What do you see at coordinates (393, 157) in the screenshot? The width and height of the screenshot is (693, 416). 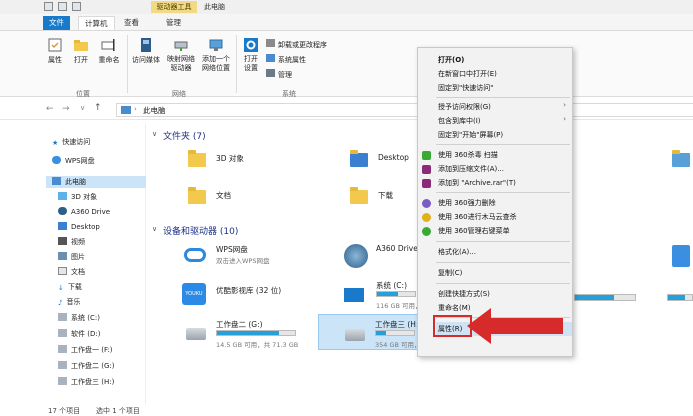 I see `folder-label: Desktop` at bounding box center [393, 157].